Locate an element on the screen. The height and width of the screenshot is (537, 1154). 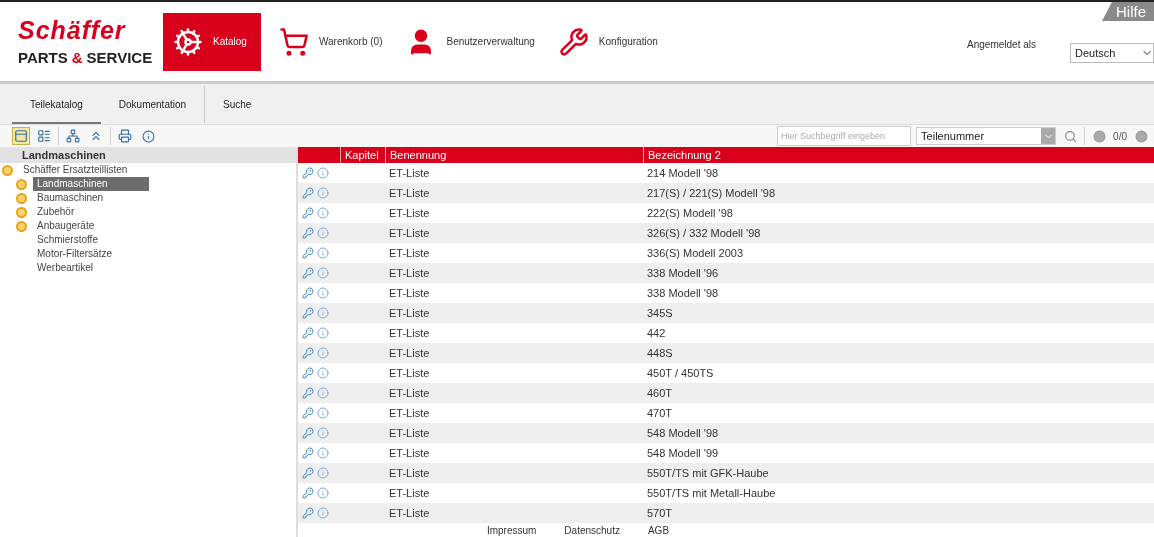
table-cell-text: 214 Modell '98 is located at coordinates (683, 173).